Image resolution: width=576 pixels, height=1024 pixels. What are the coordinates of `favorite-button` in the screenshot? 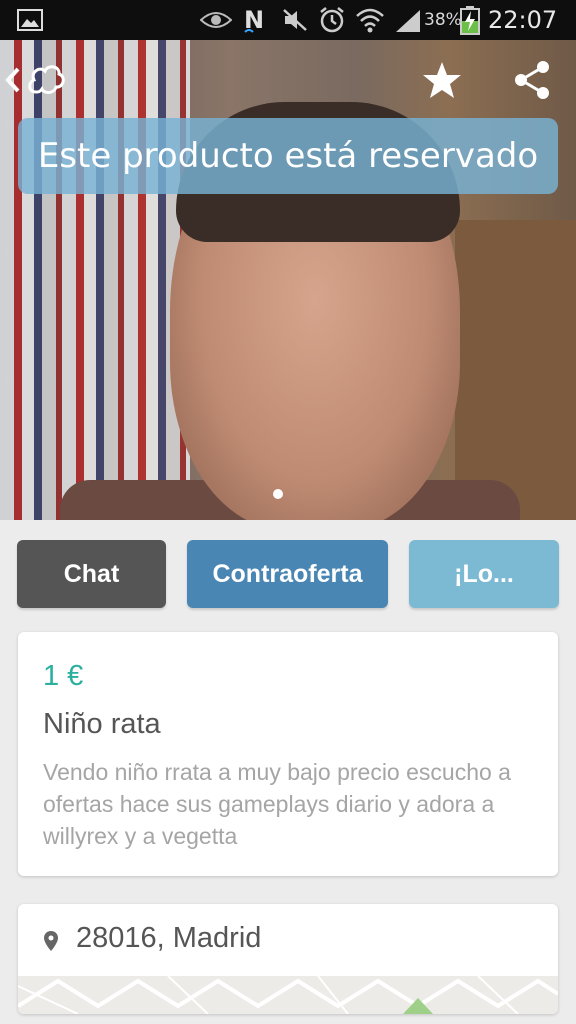 It's located at (442, 80).